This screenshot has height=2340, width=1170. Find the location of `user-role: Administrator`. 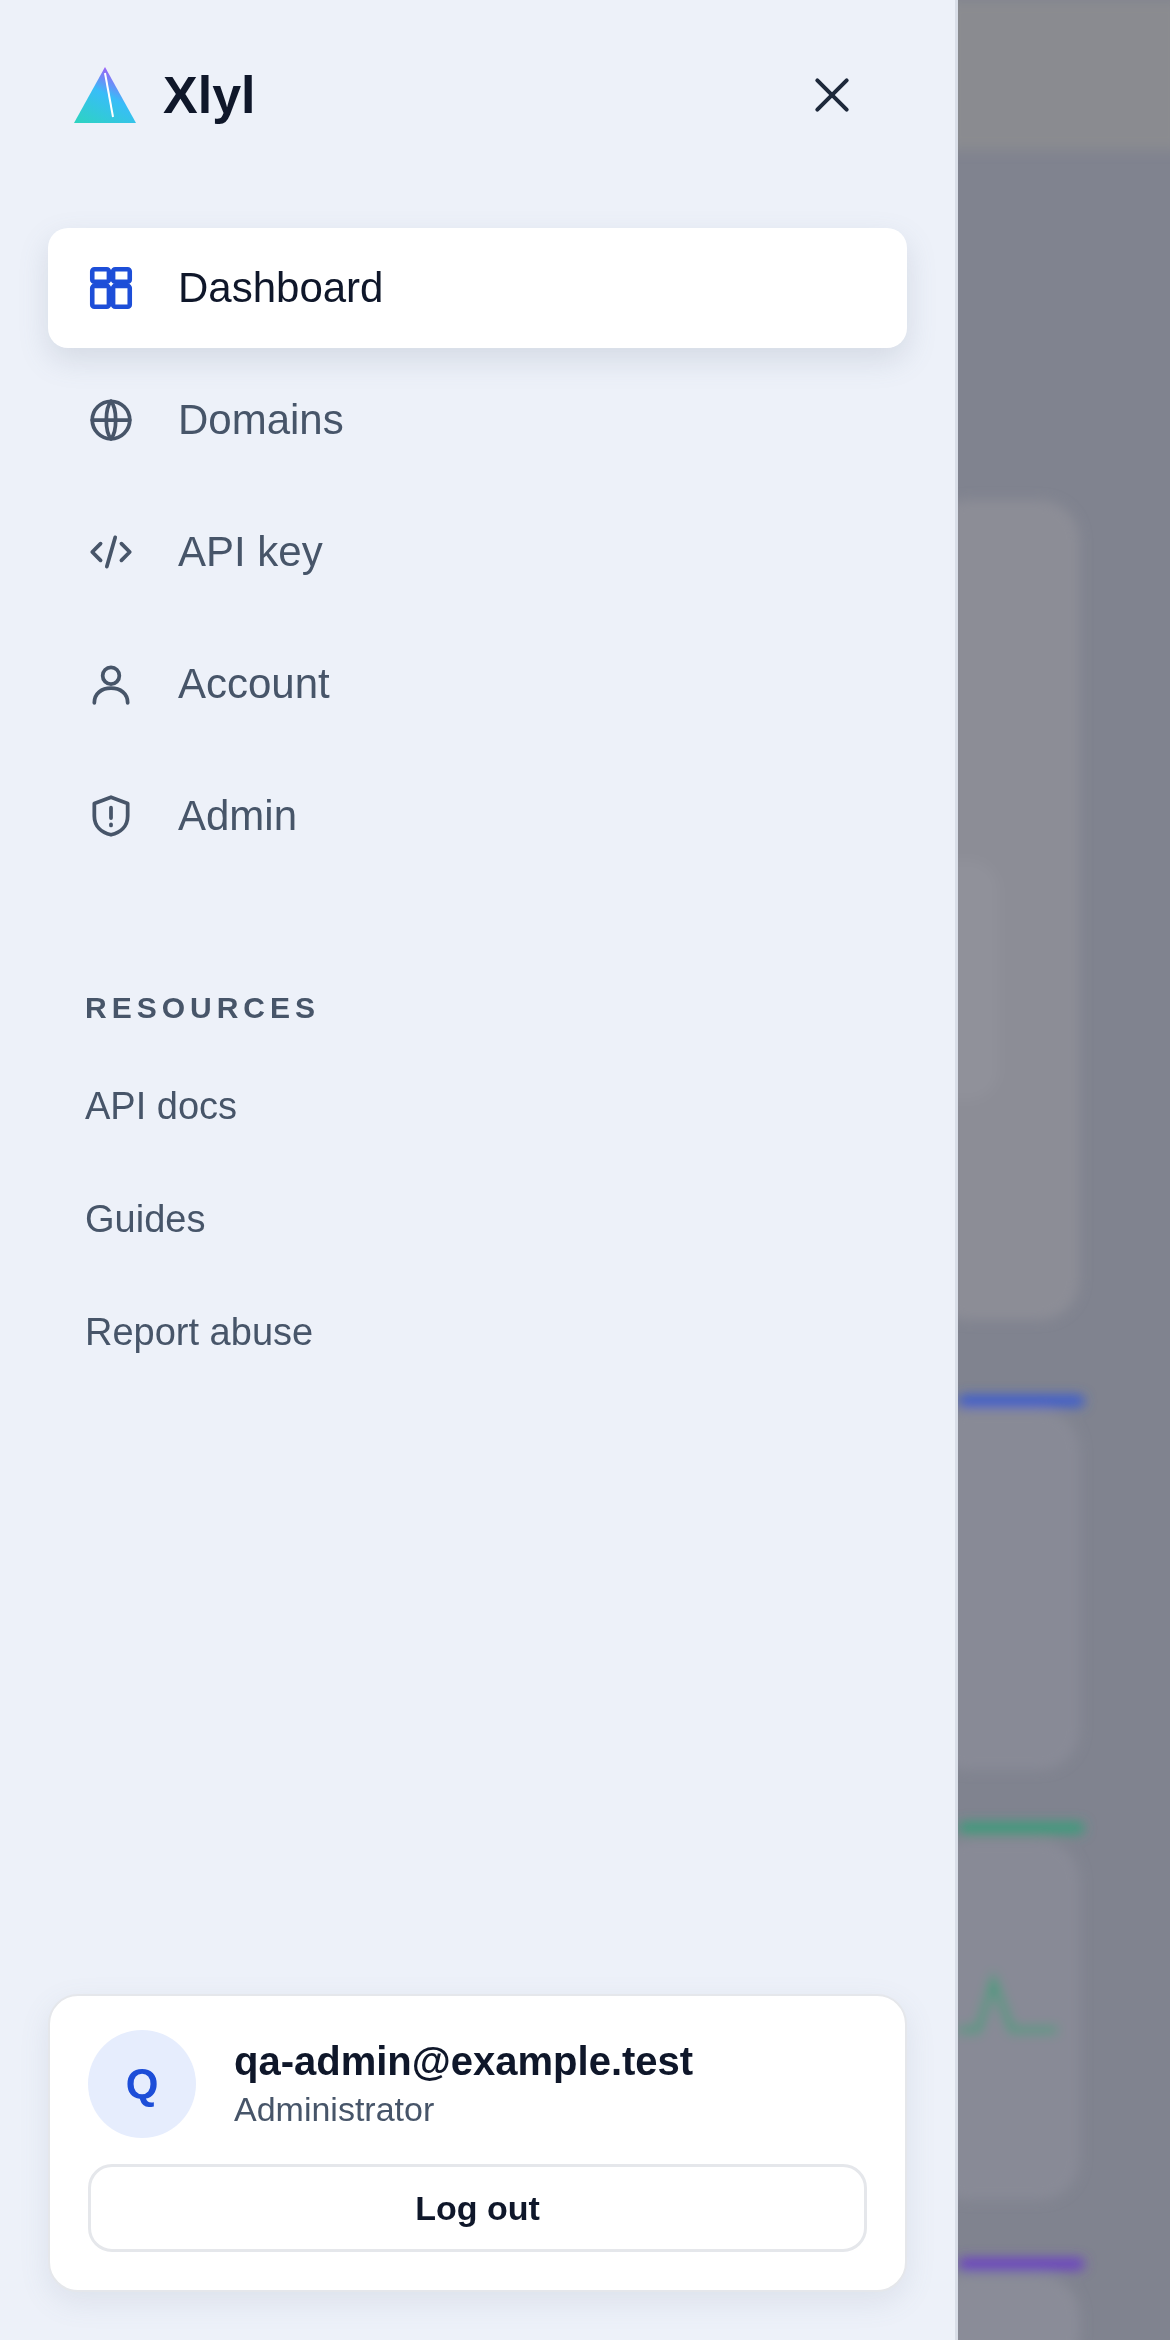

user-role: Administrator is located at coordinates (335, 2109).